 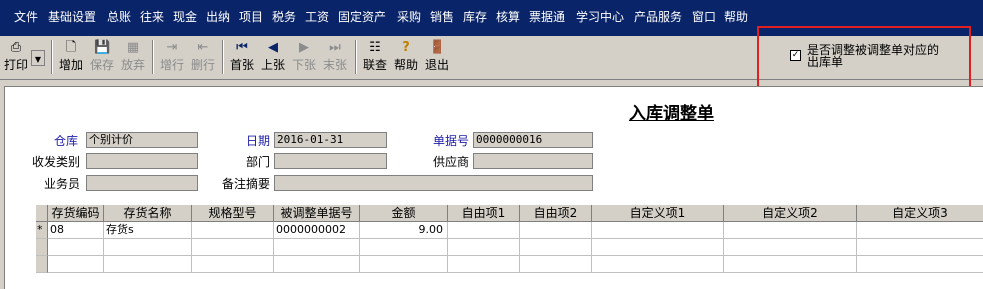 I want to click on cell-name: 存货s, so click(x=148, y=230).